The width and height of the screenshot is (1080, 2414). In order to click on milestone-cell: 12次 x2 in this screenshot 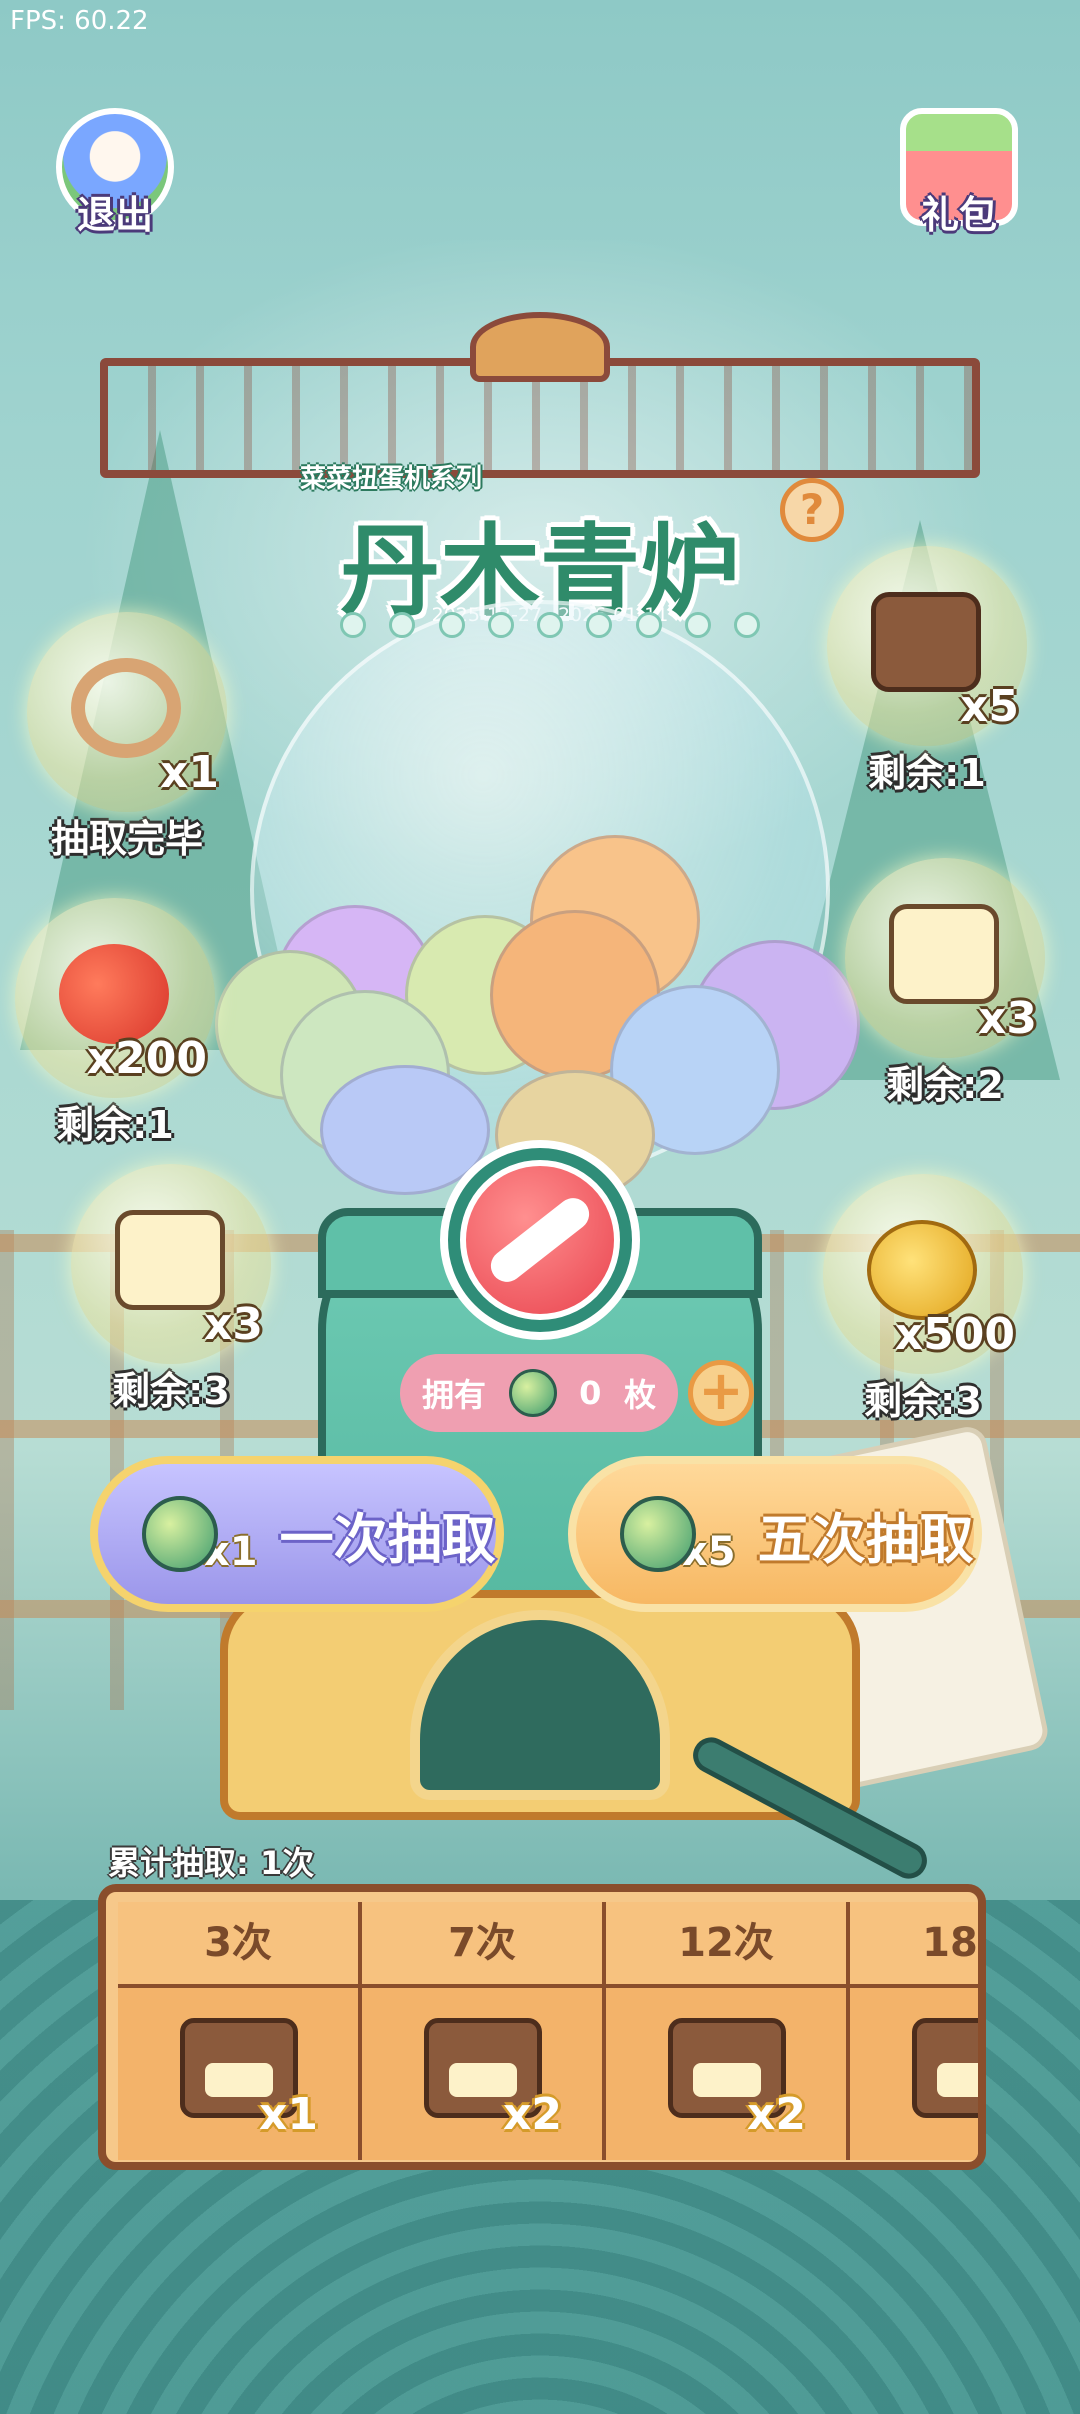, I will do `click(728, 2031)`.